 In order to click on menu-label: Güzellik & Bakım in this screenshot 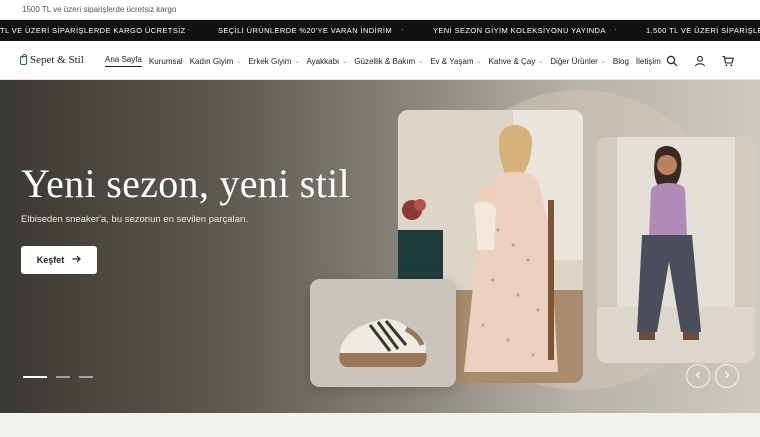, I will do `click(385, 61)`.